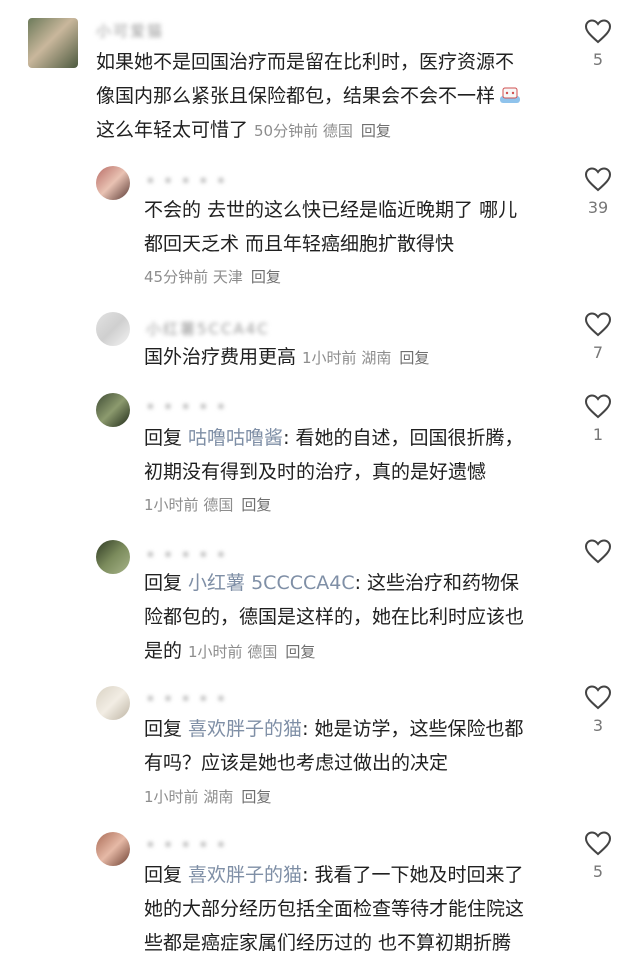  Describe the element at coordinates (271, 583) in the screenshot. I see `mention-link: 小红薯 5CCCCA4C` at that location.